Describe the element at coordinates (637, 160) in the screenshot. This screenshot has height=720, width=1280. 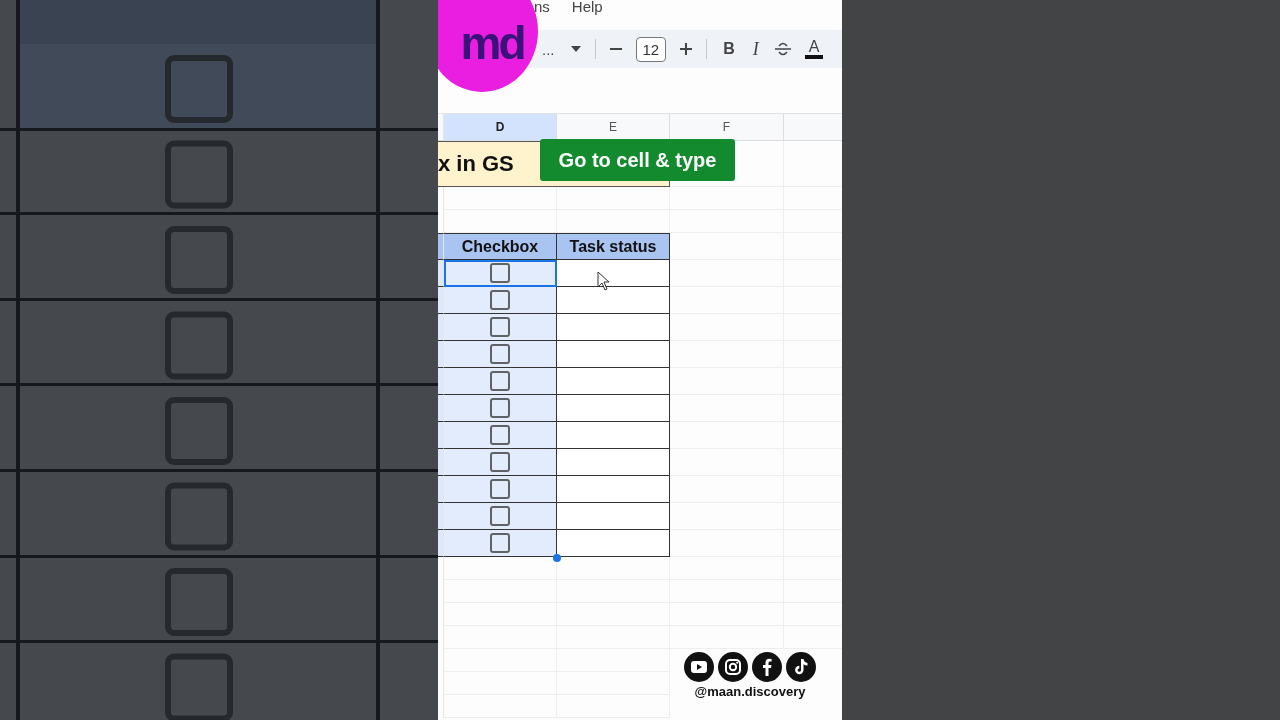
I see `callout-tooltip: Go to cell & type` at that location.